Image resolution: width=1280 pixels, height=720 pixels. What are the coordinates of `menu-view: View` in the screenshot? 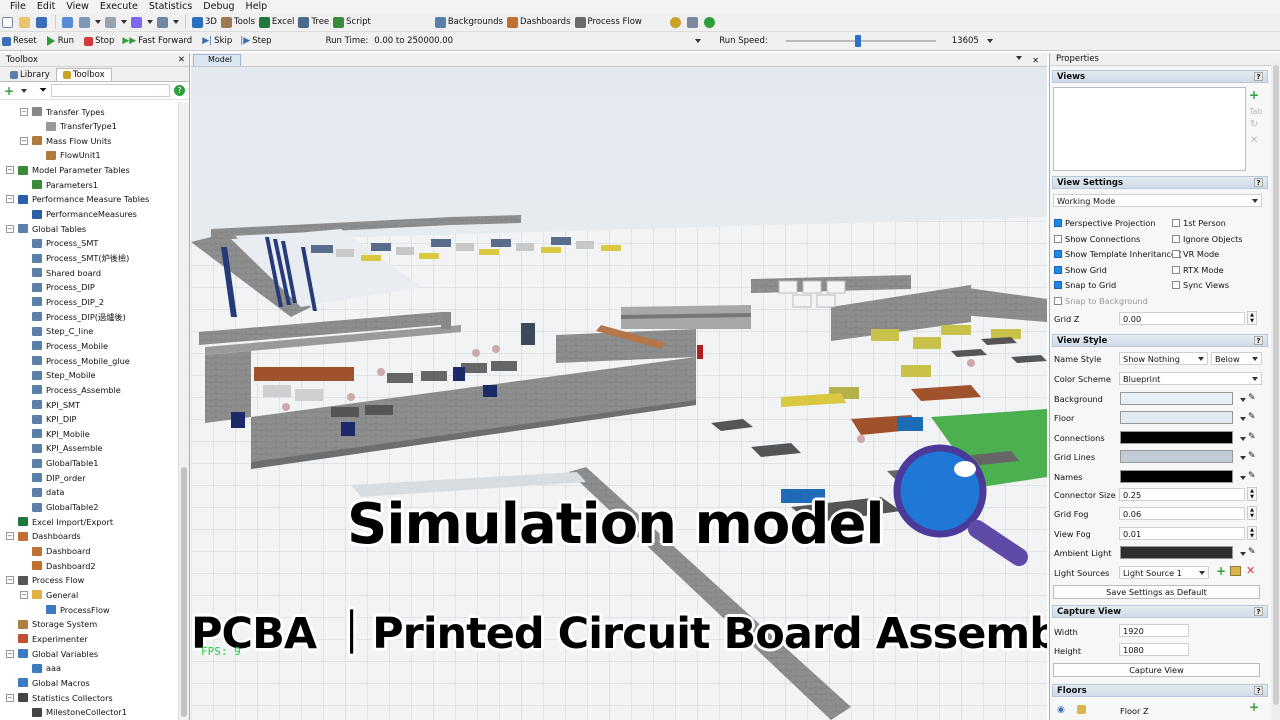 It's located at (77, 6).